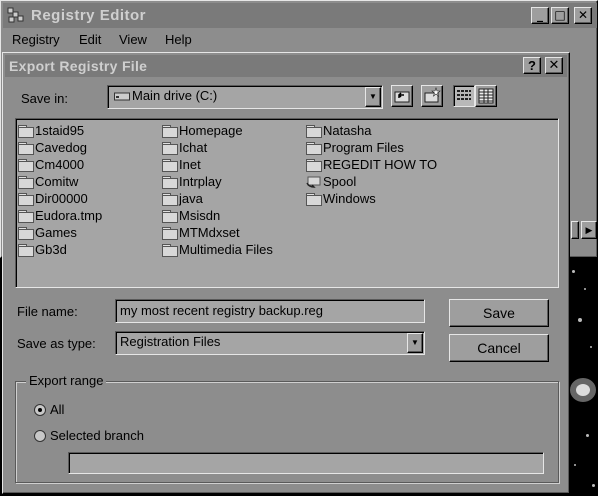 Image resolution: width=598 pixels, height=496 pixels. Describe the element at coordinates (190, 164) in the screenshot. I see `folder-name: Inet` at that location.